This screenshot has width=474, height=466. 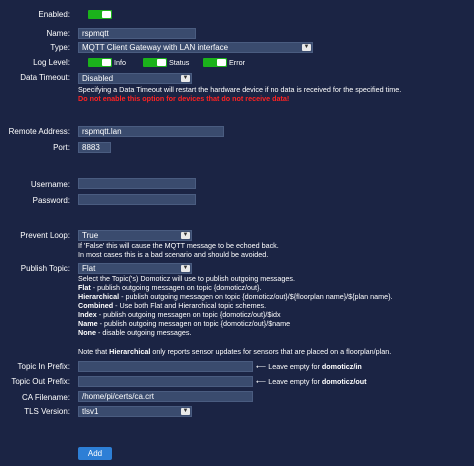 I want to click on publish-topic-line-name: Flat, so click(x=84, y=287).